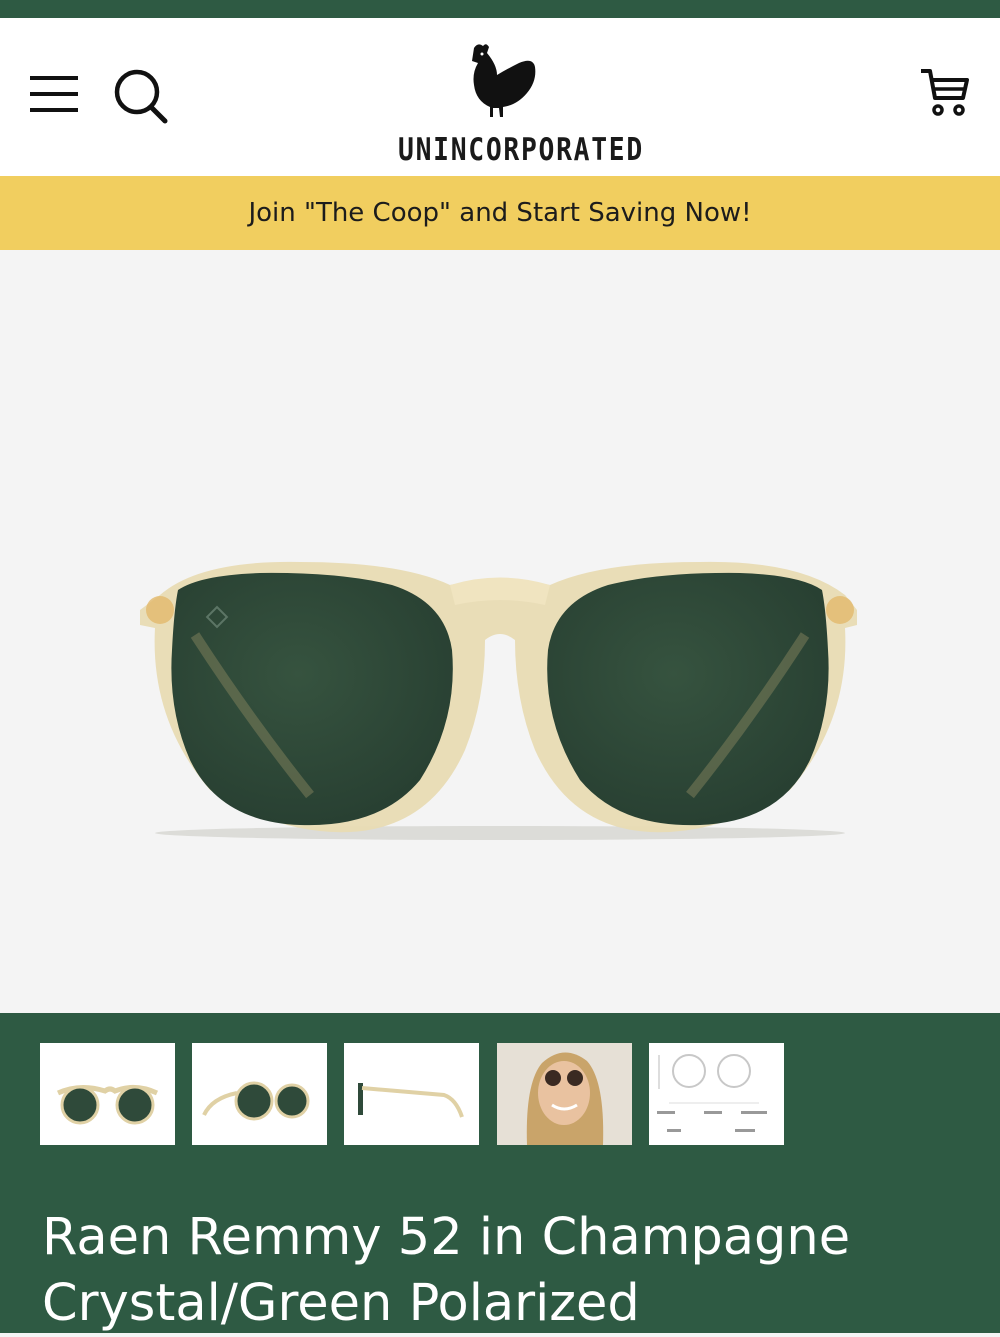  What do you see at coordinates (716, 1094) in the screenshot?
I see `thumbnail-measurements-diagram` at bounding box center [716, 1094].